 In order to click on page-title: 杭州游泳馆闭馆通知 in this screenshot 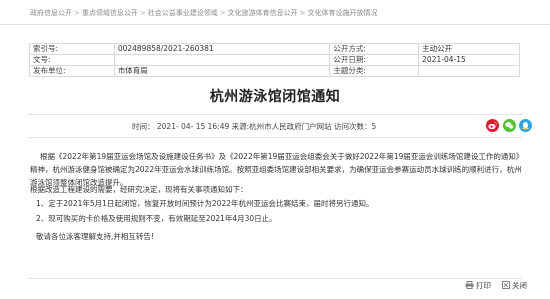, I will do `click(275, 97)`.